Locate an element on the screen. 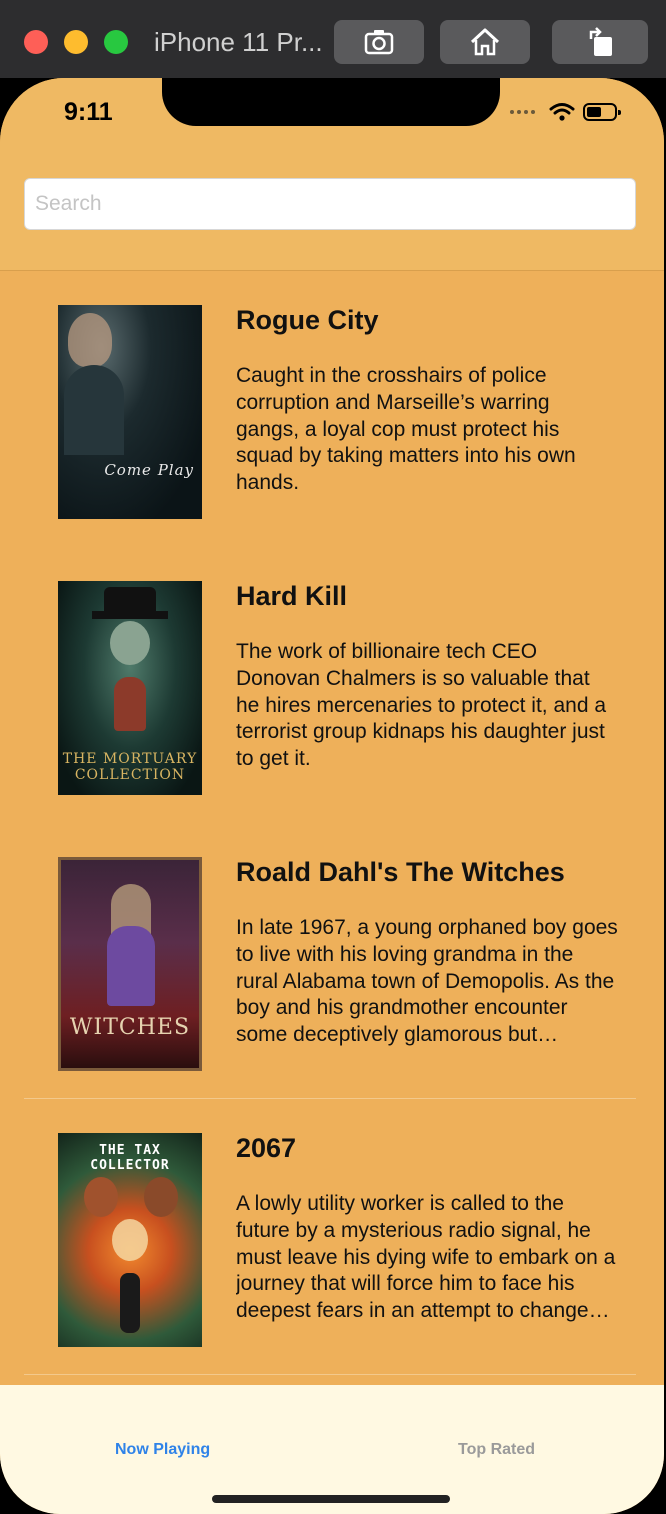  status-time: 9:11 is located at coordinates (88, 112).